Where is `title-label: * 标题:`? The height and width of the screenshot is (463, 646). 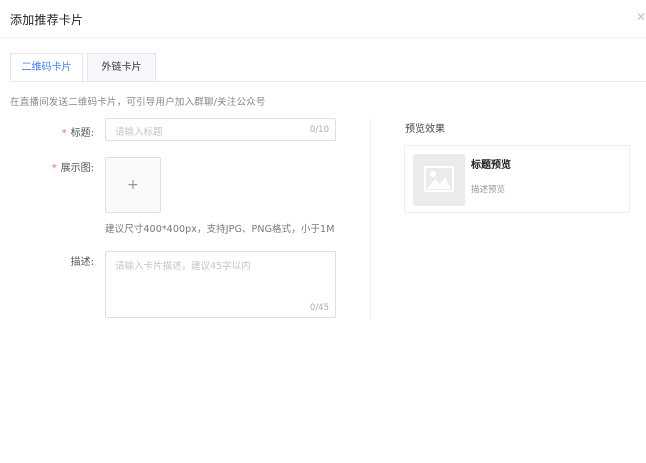 title-label: * 标题: is located at coordinates (64, 131).